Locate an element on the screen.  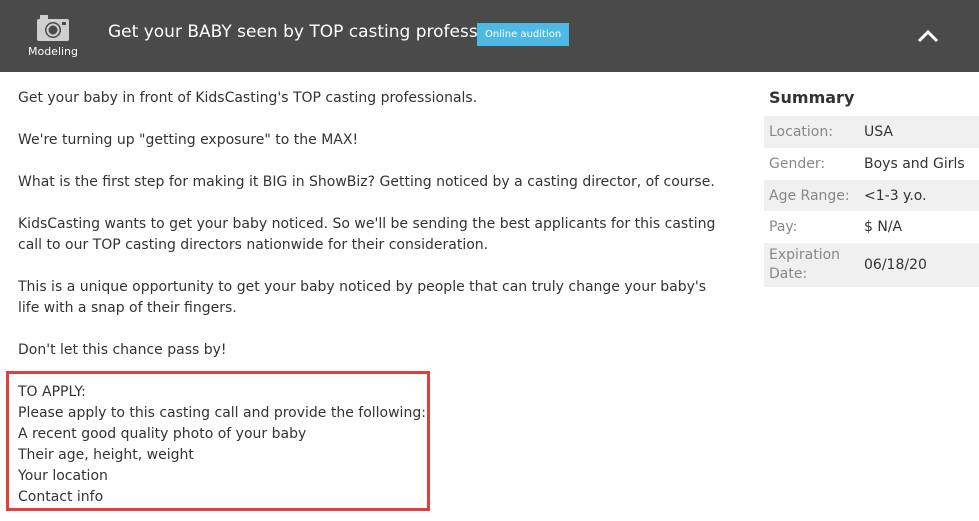
summary-value: Boys and Girls is located at coordinates (914, 164).